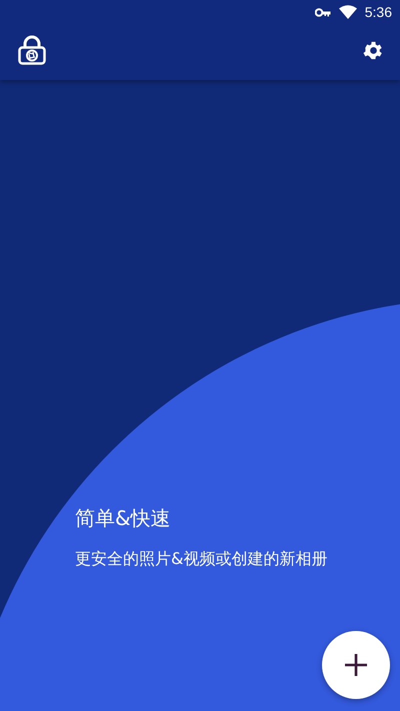 The image size is (400, 711). What do you see at coordinates (356, 665) in the screenshot?
I see `plus-icon` at bounding box center [356, 665].